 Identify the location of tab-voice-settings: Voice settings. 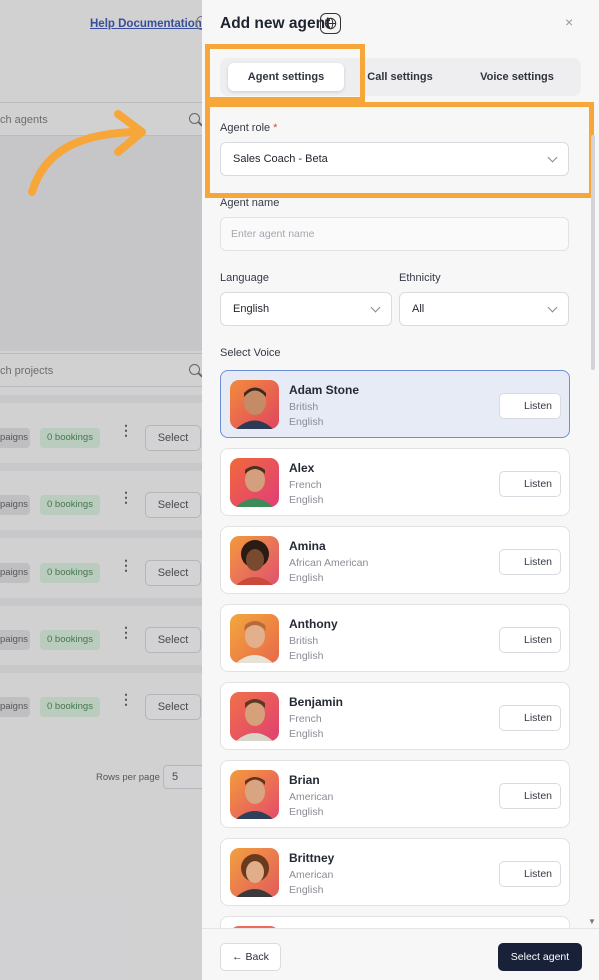
(517, 77).